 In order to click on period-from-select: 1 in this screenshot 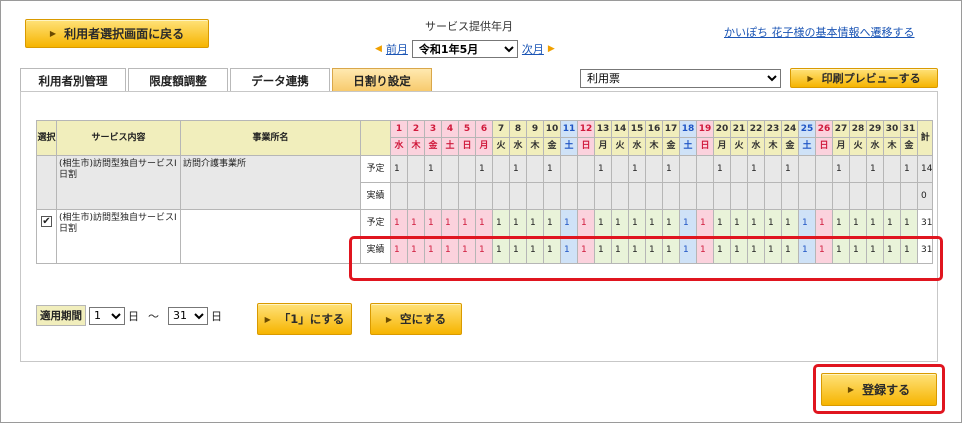, I will do `click(107, 315)`.